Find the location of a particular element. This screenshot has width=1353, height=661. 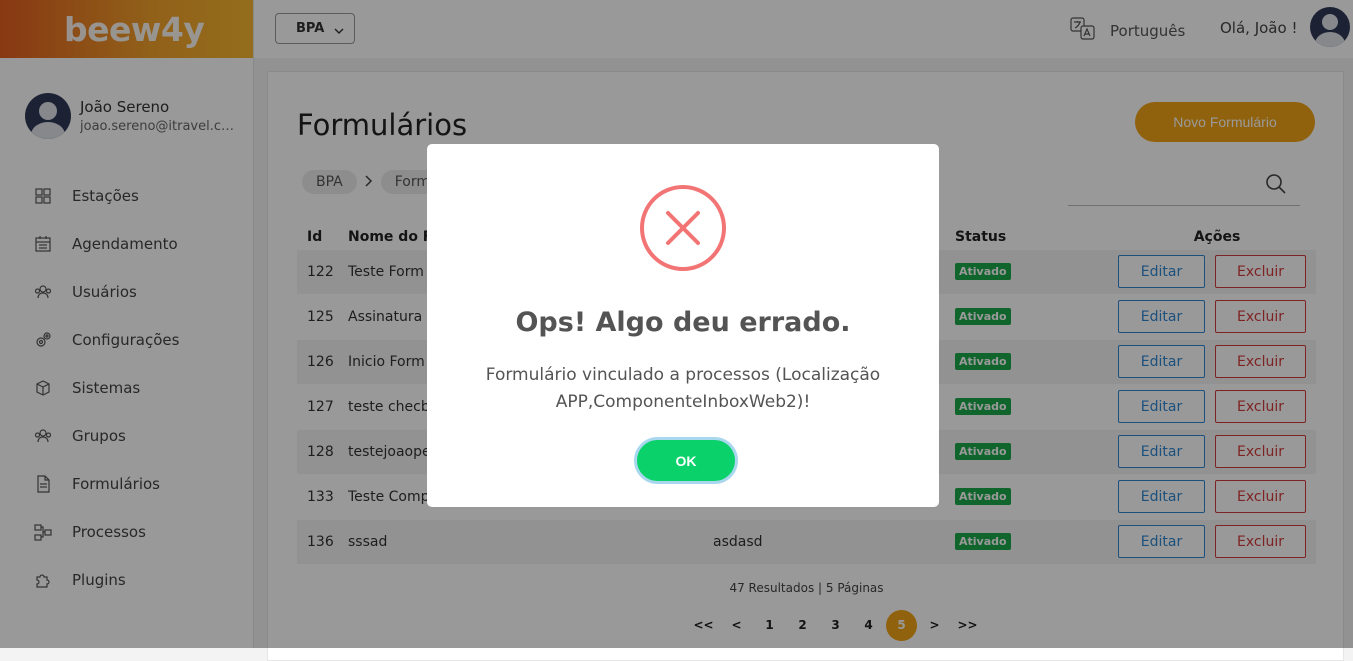

error-x-icon is located at coordinates (683, 228).